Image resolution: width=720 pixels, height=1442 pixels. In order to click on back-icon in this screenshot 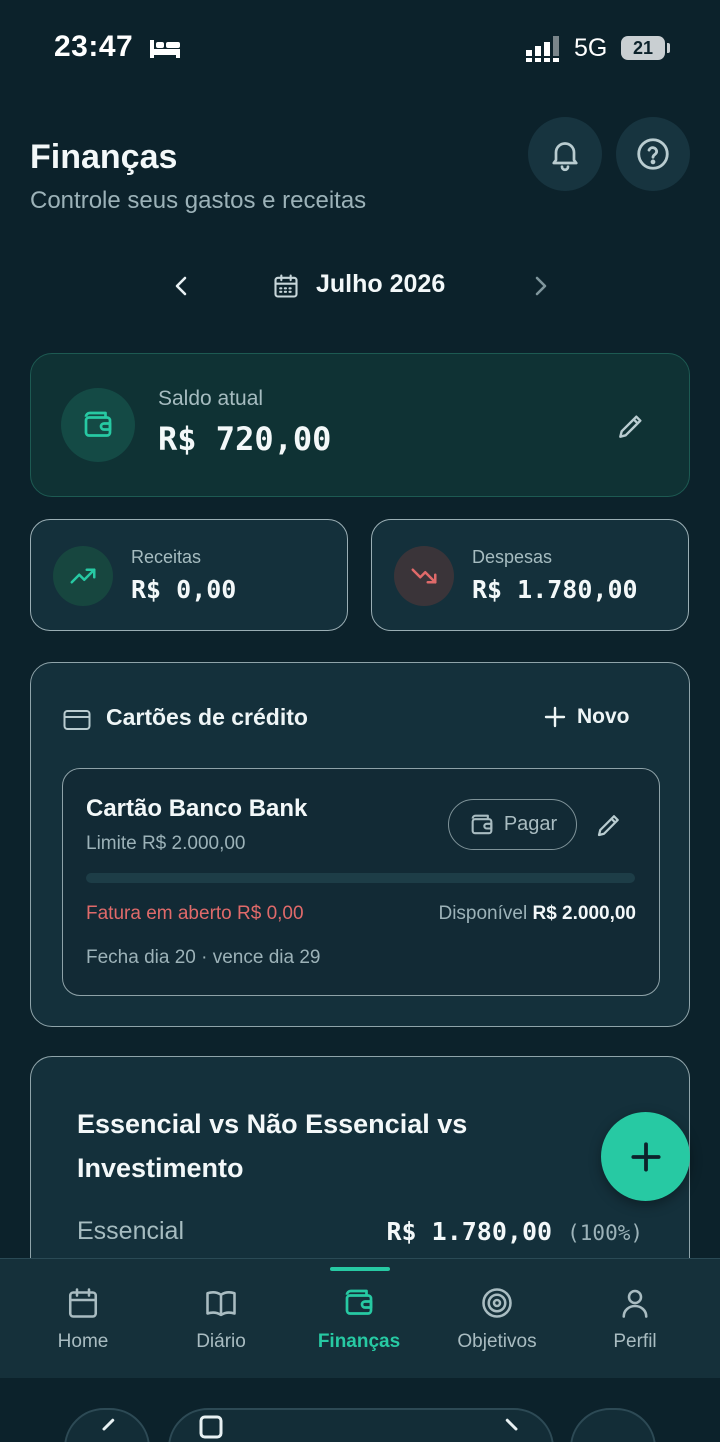, I will do `click(108, 1424)`.